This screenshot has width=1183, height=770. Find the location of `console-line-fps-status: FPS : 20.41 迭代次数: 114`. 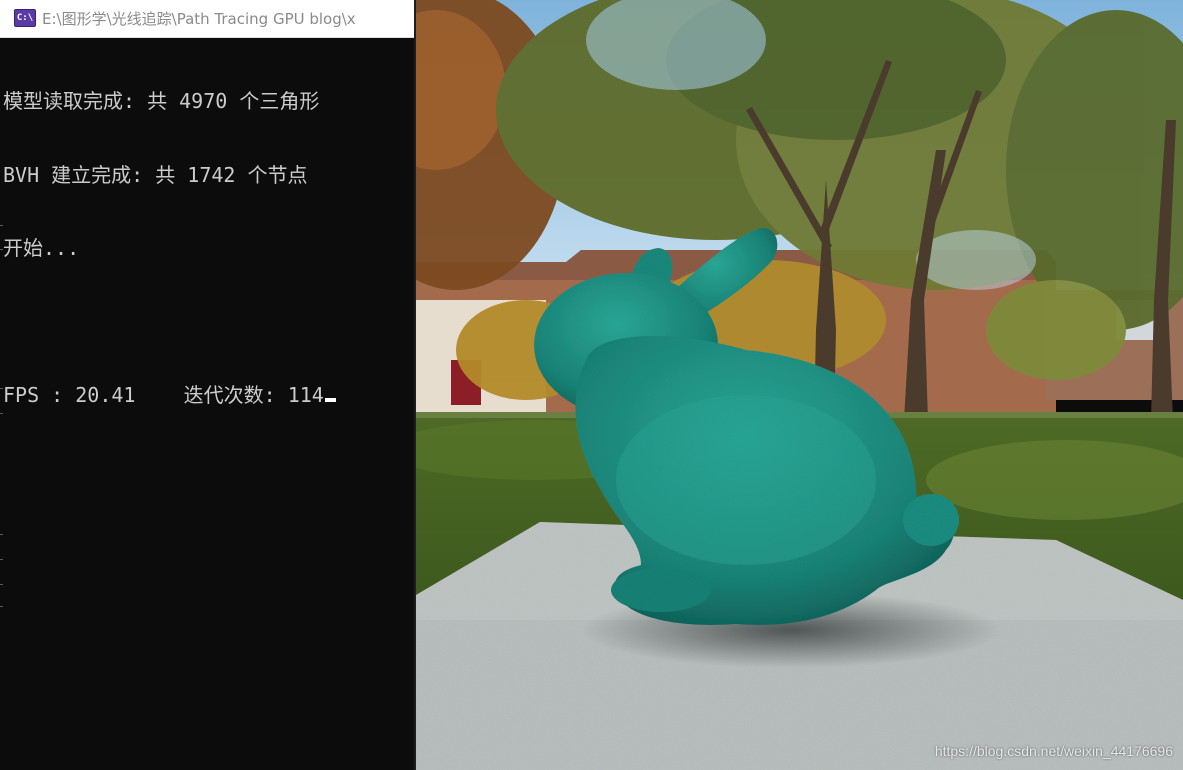

console-line-fps-status: FPS : 20.41 迭代次数: 114 is located at coordinates (208, 395).